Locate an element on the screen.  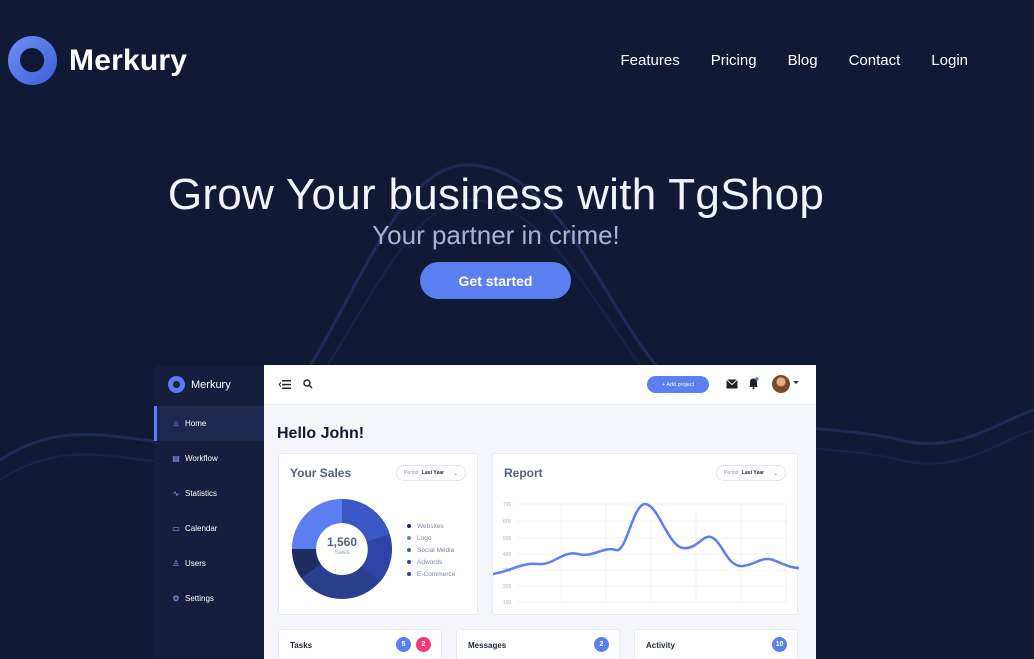
messages-badge: 2 is located at coordinates (601, 644).